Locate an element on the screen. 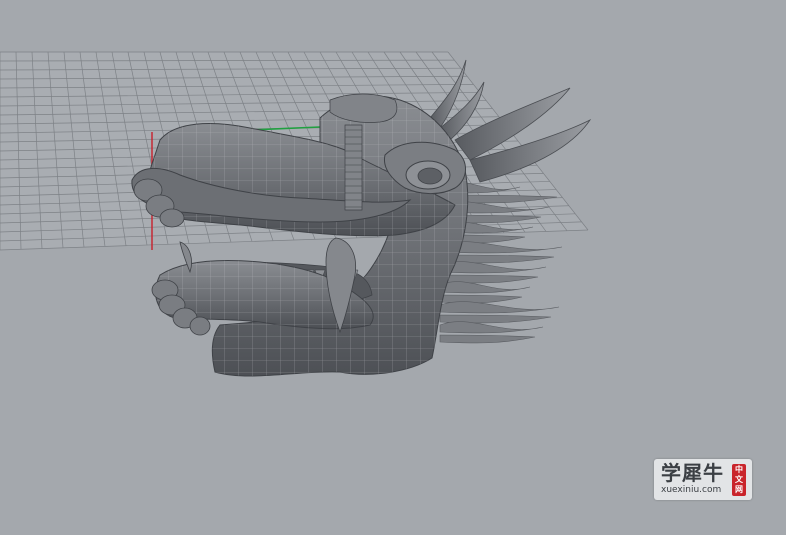  watermark-badge-char: 中 is located at coordinates (739, 469).